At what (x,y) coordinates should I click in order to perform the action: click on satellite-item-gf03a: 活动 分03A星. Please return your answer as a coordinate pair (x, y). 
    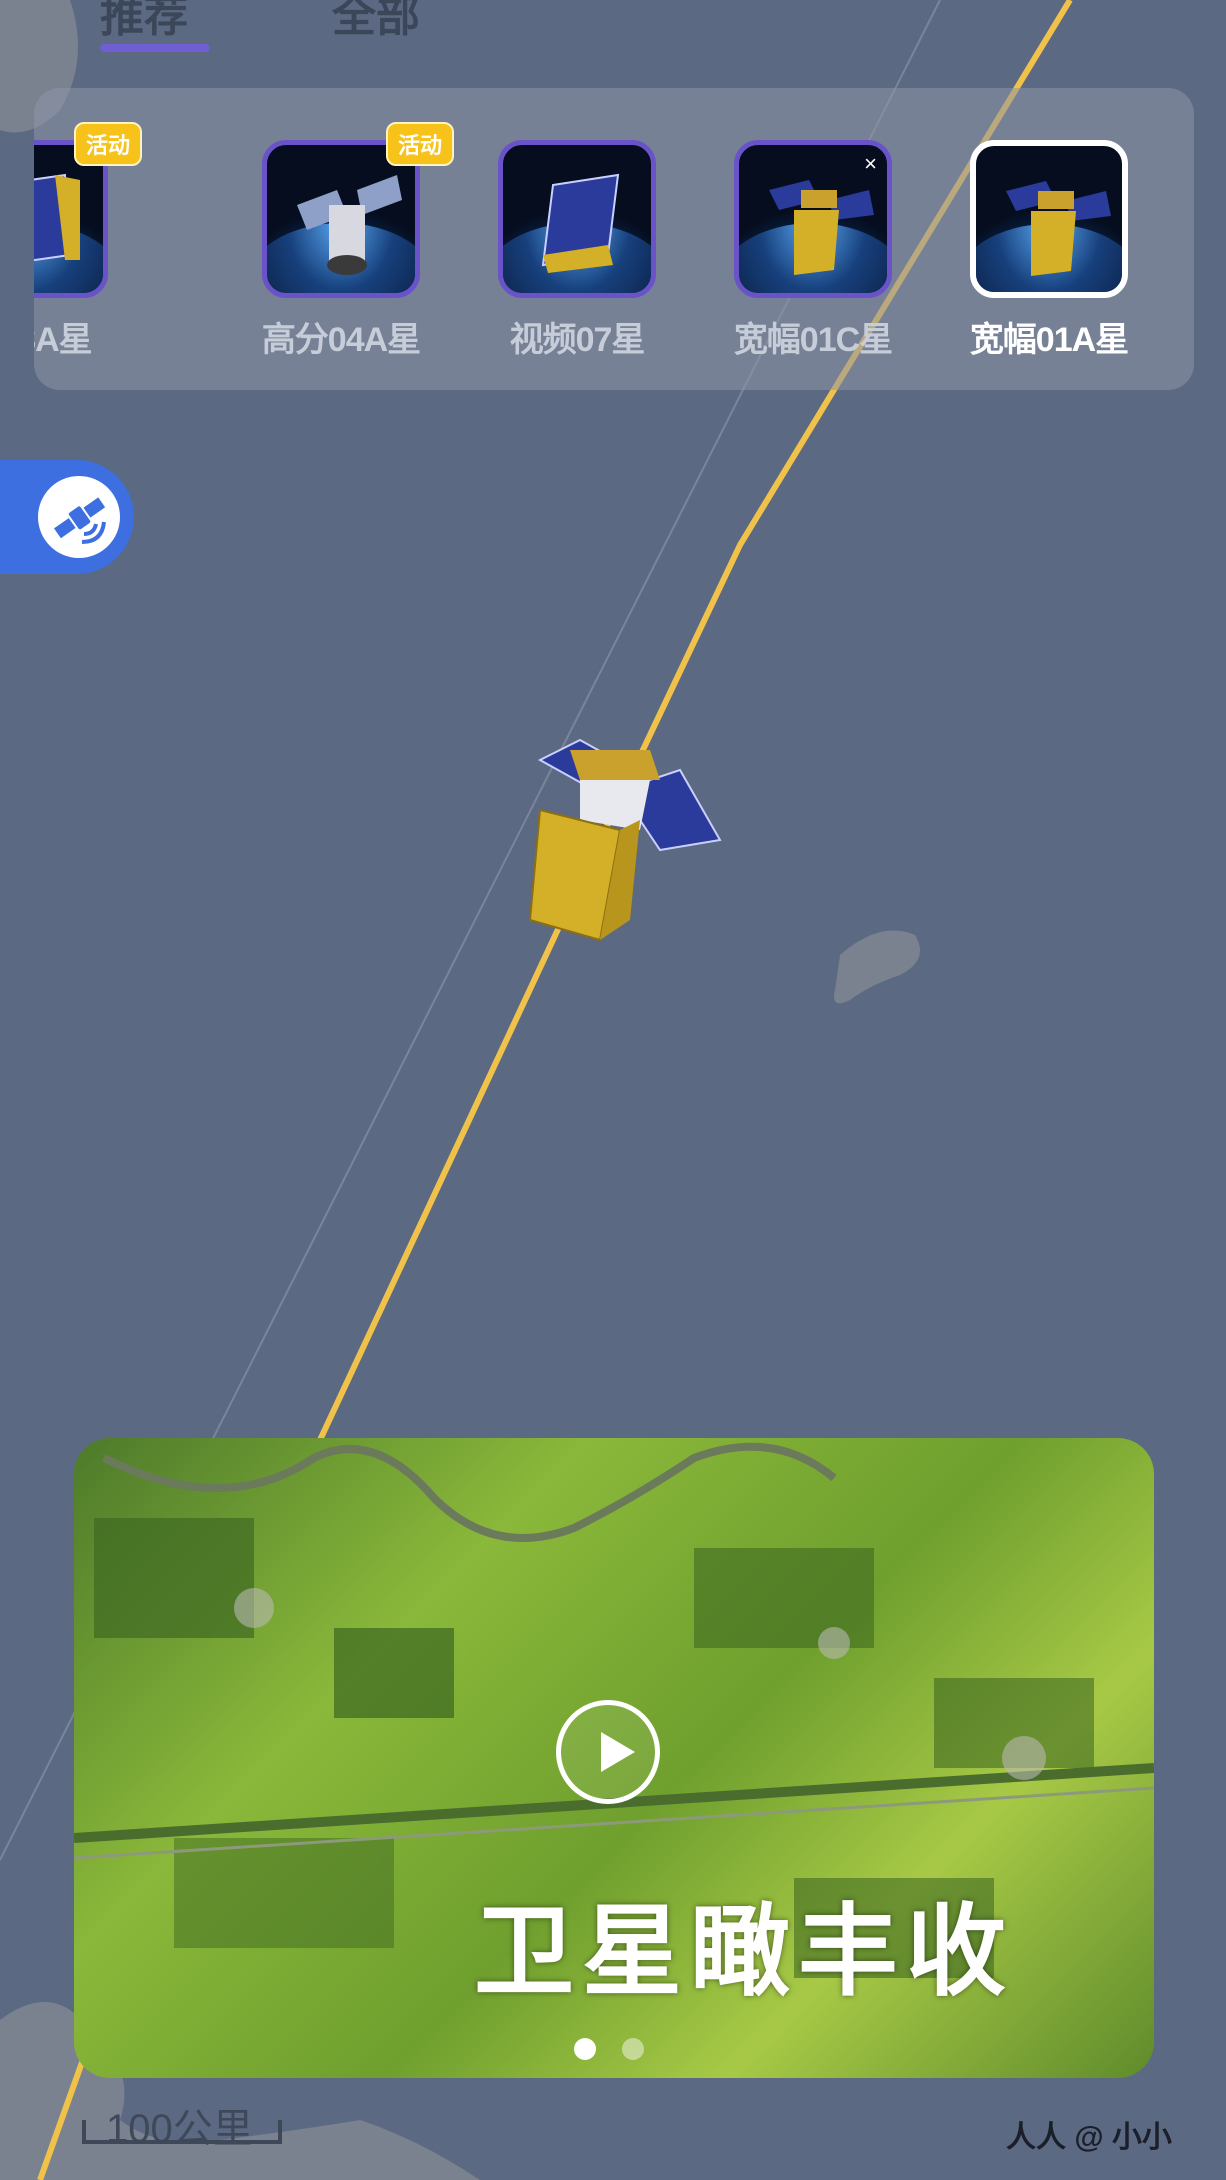
    Looking at the image, I should click on (88, 241).